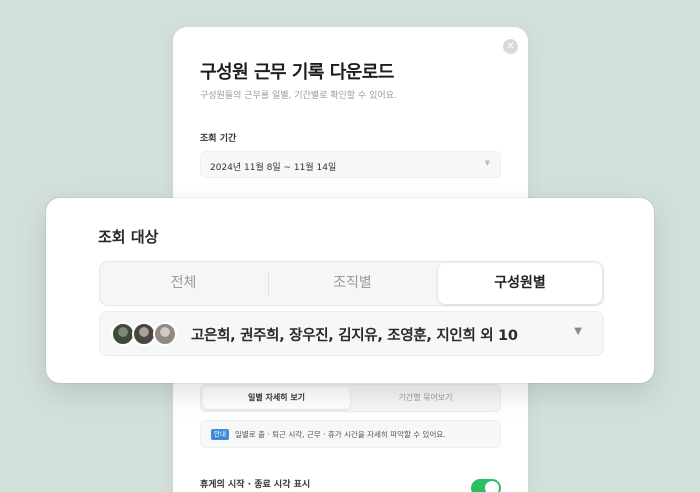  I want to click on target-segmented-control: 전체 조직별 구성원별, so click(351, 283).